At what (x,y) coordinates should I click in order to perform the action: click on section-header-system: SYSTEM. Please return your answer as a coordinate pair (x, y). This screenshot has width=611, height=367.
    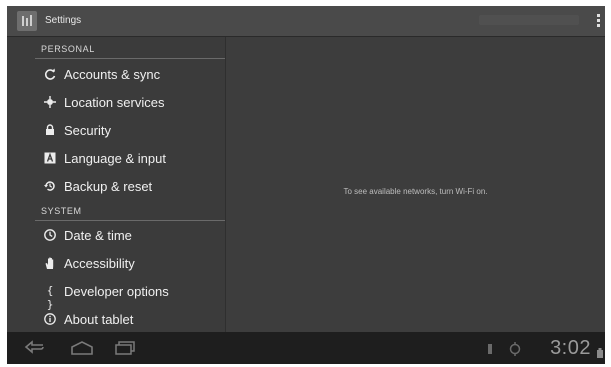
    Looking at the image, I should click on (61, 211).